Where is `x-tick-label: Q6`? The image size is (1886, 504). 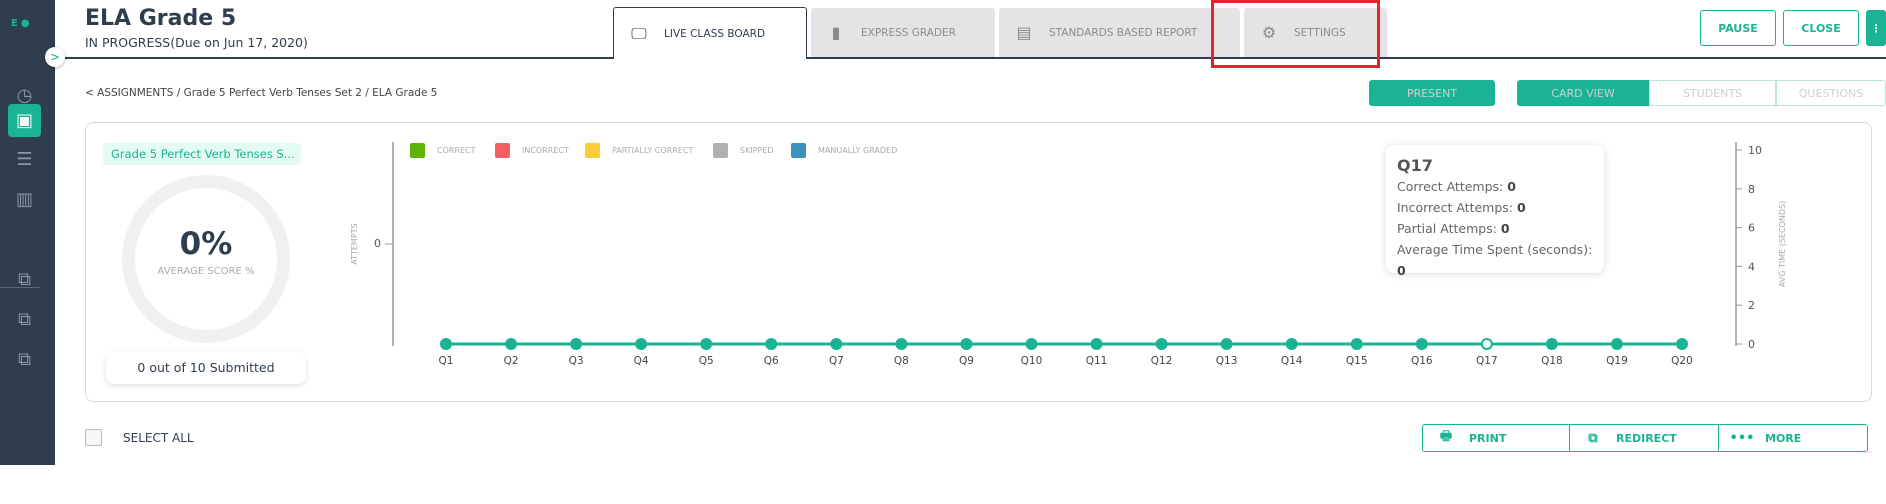 x-tick-label: Q6 is located at coordinates (771, 361).